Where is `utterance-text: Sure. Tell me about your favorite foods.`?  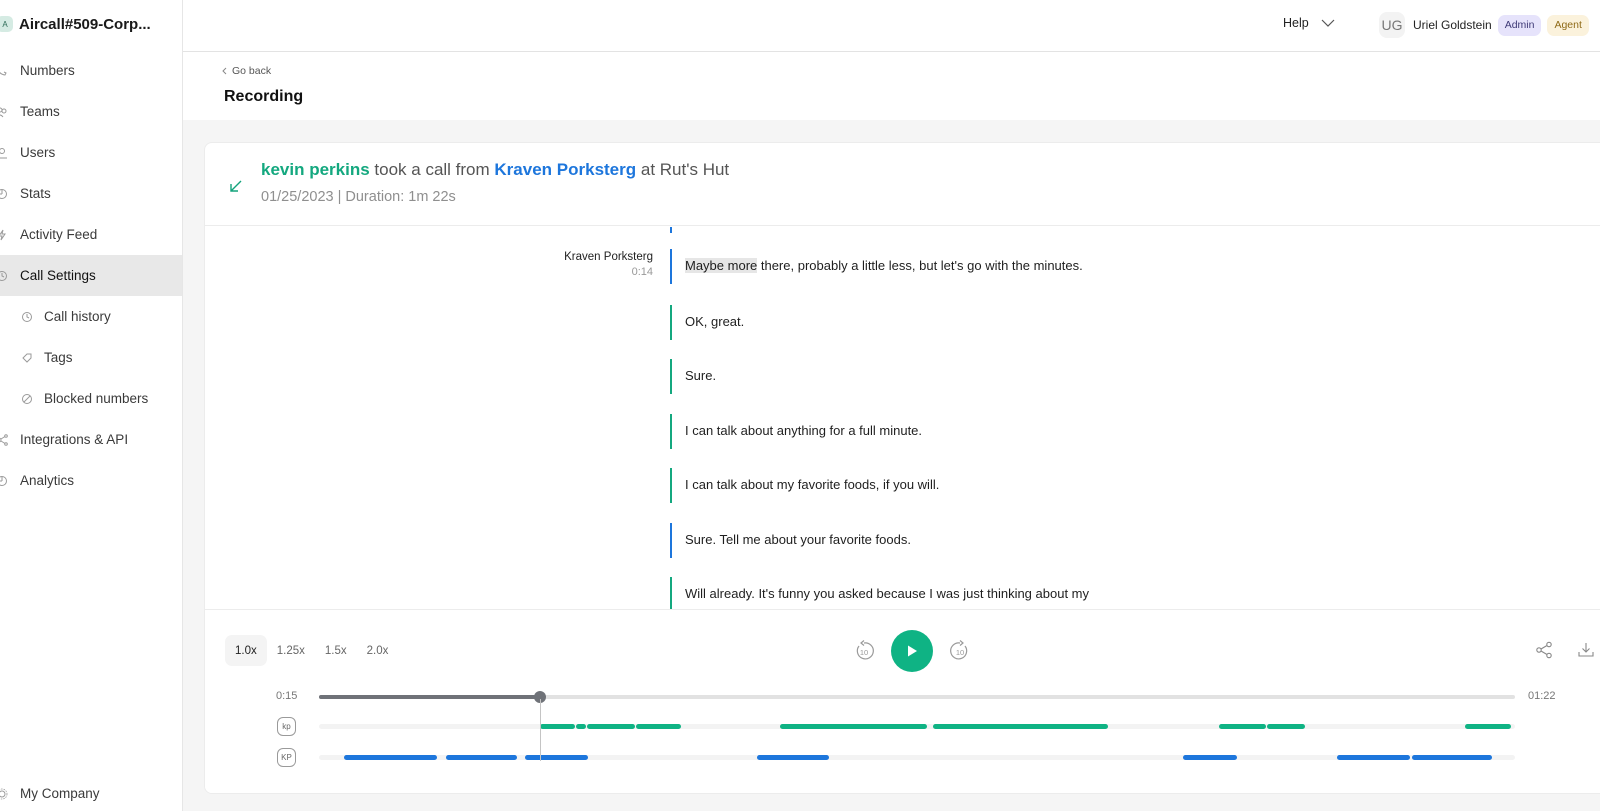 utterance-text: Sure. Tell me about your favorite foods. is located at coordinates (798, 539).